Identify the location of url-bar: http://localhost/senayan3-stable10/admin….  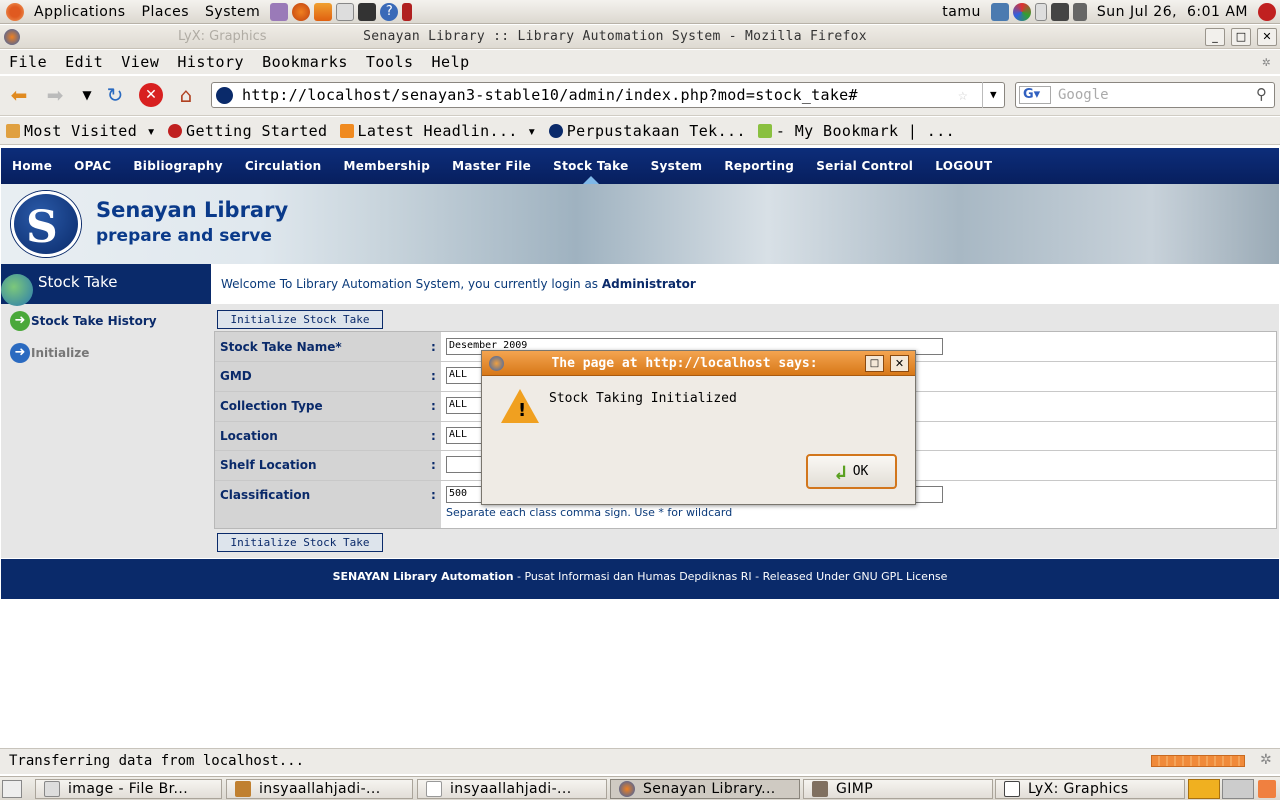
(608, 95).